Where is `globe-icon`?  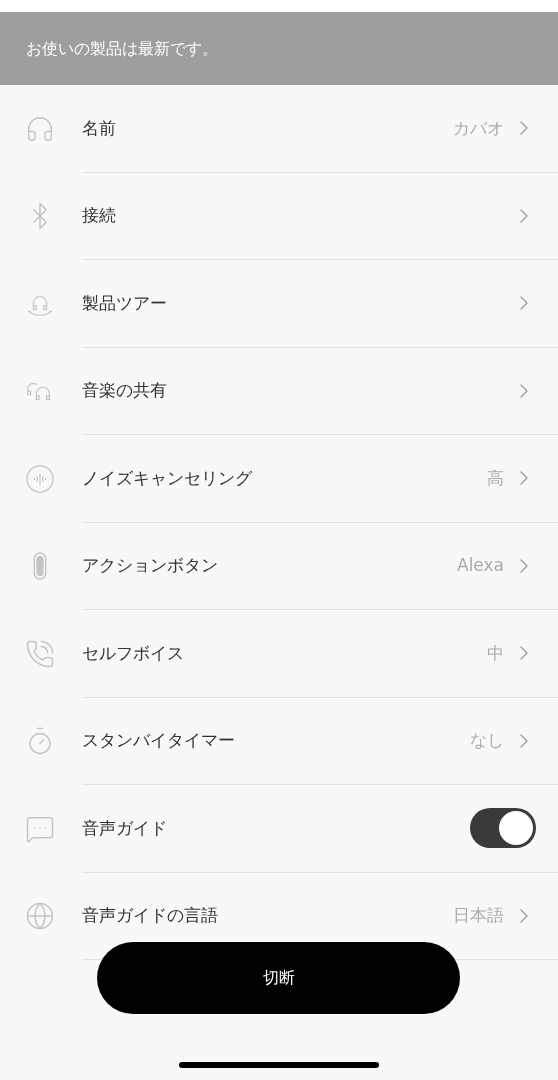
globe-icon is located at coordinates (40, 916).